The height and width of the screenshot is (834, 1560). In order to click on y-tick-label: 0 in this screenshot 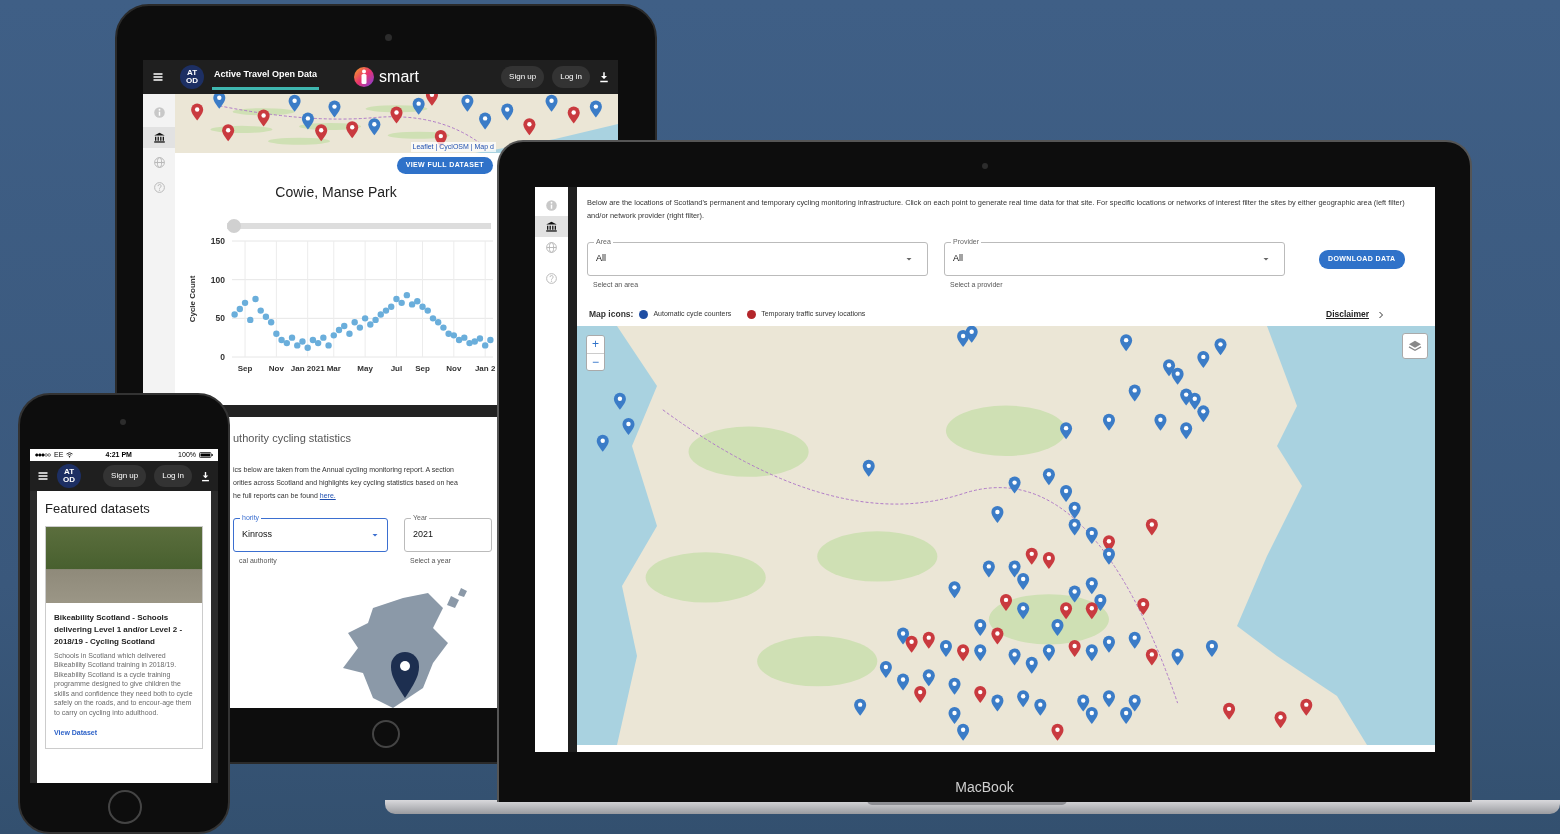, I will do `click(222, 356)`.